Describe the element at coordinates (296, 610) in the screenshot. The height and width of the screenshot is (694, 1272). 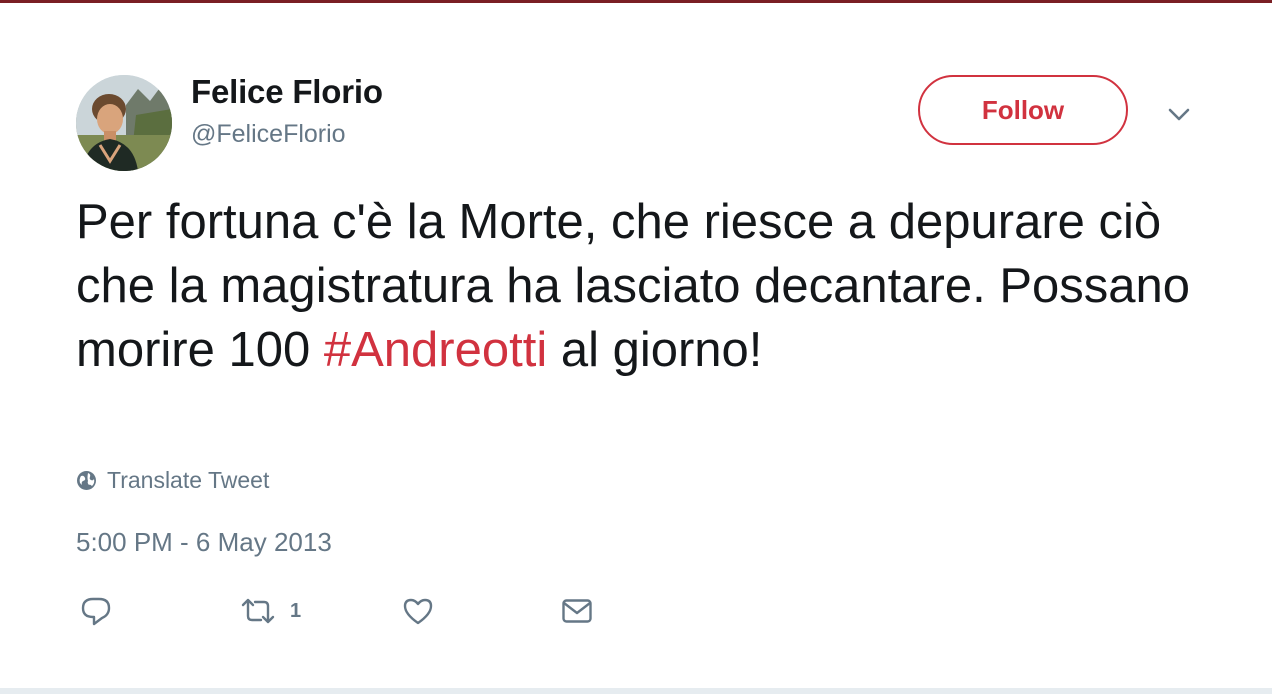
I see `retweet-count: 1` at that location.